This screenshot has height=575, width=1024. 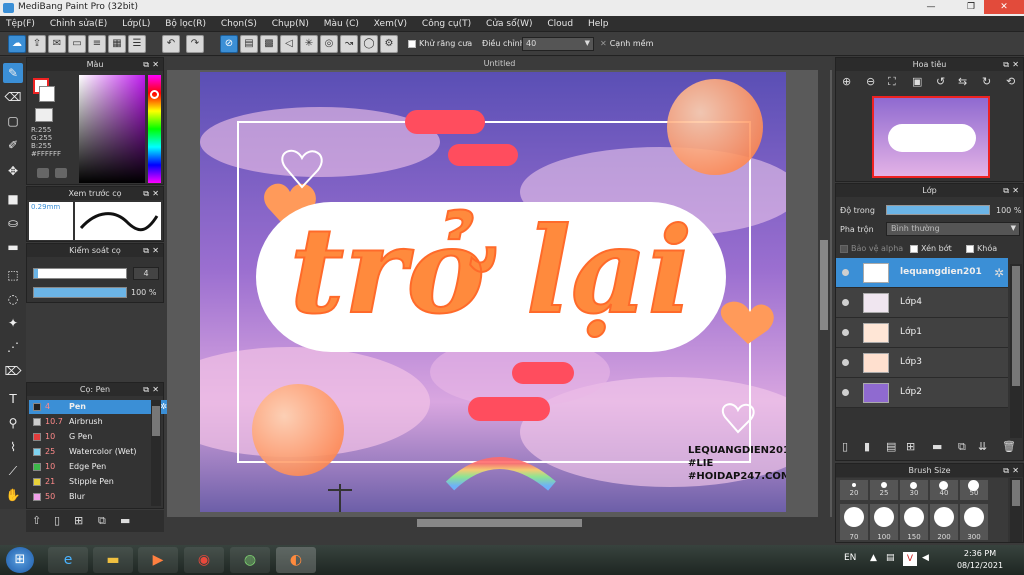 I want to click on brush-size-300: 300, so click(x=974, y=522).